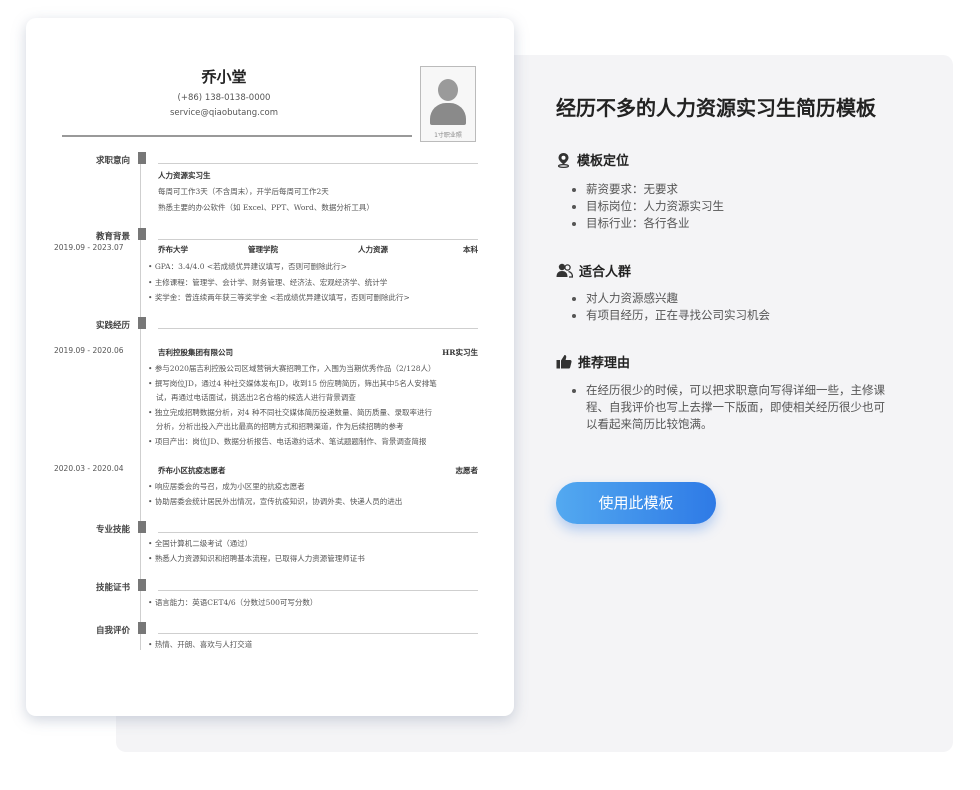  I want to click on practice-role-1: HR实习生, so click(460, 352).